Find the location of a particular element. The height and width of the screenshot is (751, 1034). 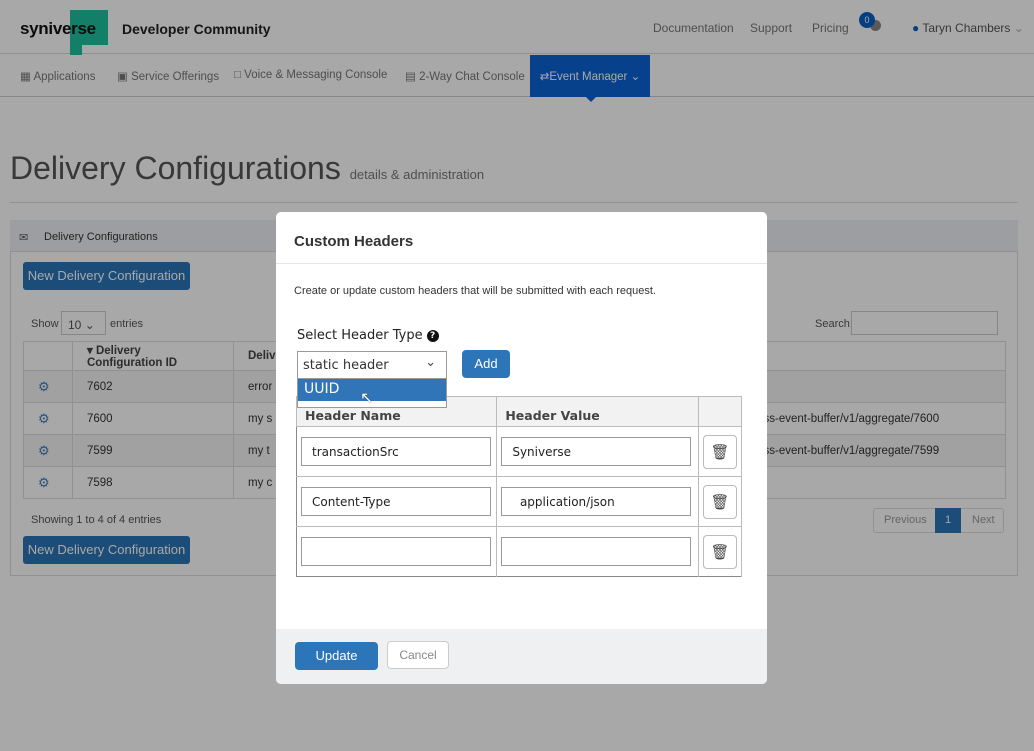

select-header-type-label: Select Header Type? is located at coordinates (368, 335).